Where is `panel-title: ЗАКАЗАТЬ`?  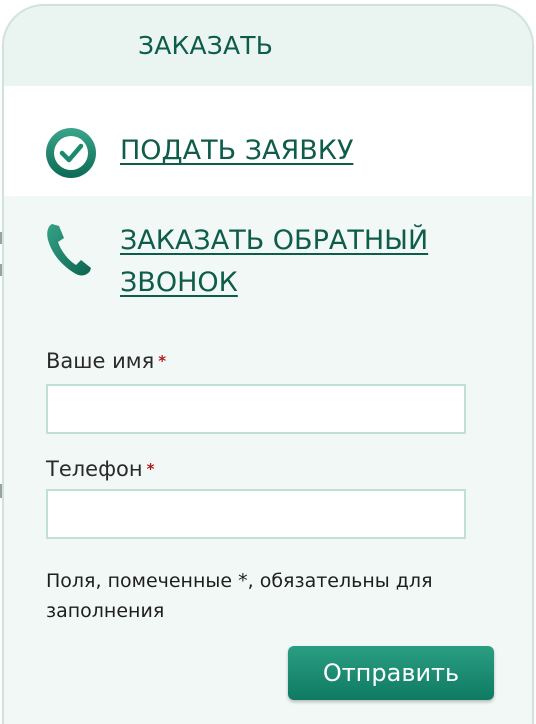
panel-title: ЗАКАЗАТЬ is located at coordinates (206, 45).